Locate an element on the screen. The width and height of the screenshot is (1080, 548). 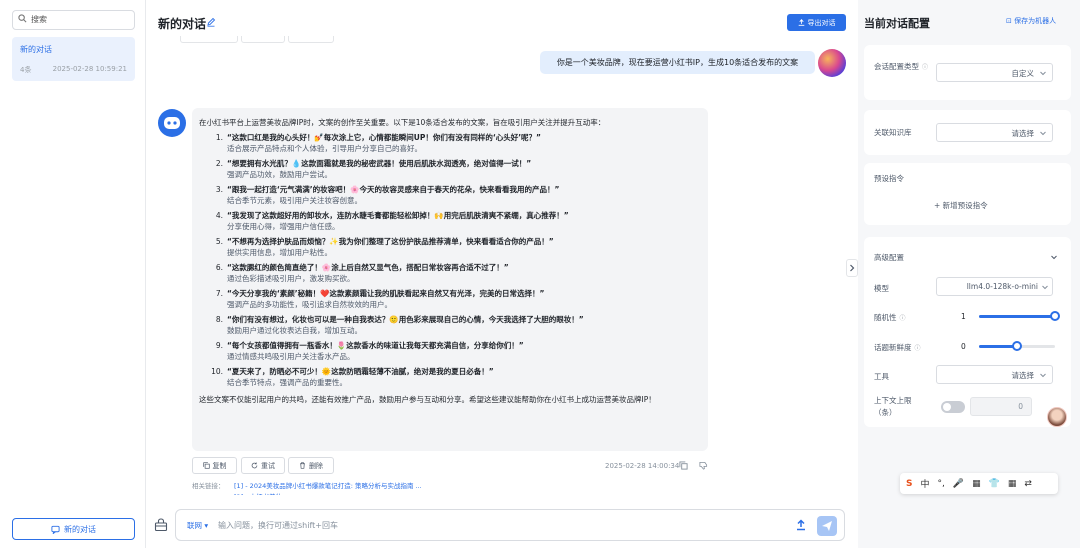
item-description: 通过色彩描述吸引用户，激发购买欲。 is located at coordinates (291, 278).